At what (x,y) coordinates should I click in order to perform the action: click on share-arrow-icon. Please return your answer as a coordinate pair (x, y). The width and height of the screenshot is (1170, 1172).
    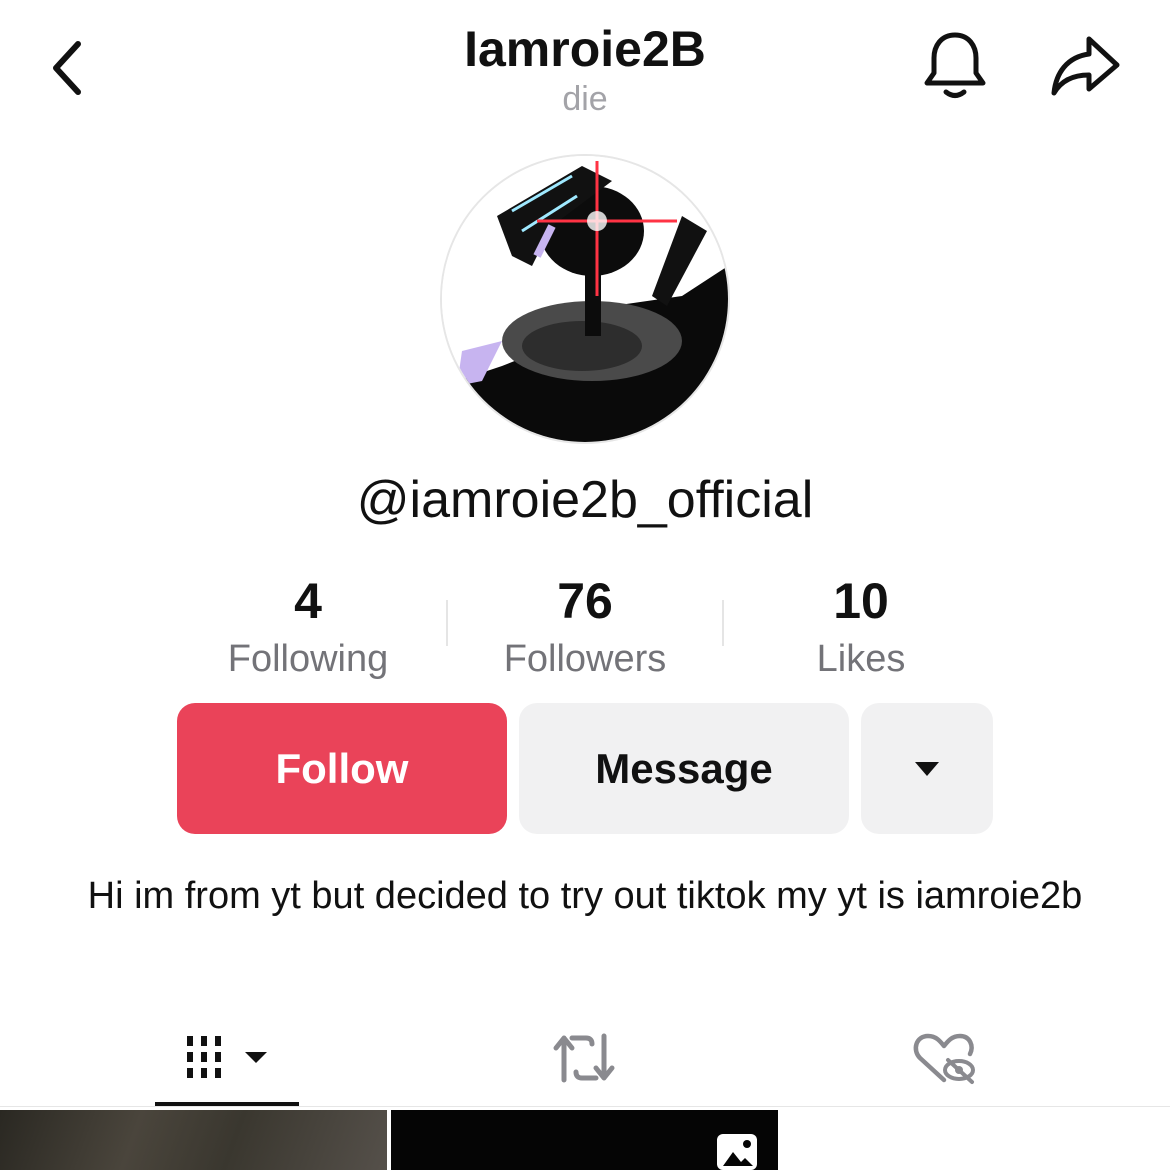
    Looking at the image, I should click on (1085, 66).